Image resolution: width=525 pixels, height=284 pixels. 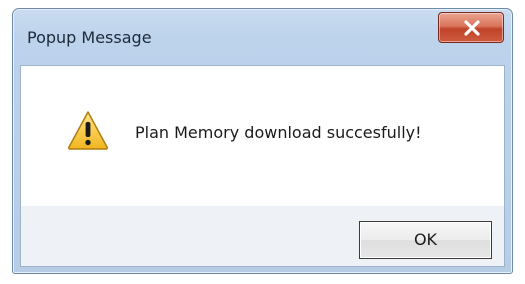 What do you see at coordinates (89, 37) in the screenshot?
I see `window-title: Popup Message` at bounding box center [89, 37].